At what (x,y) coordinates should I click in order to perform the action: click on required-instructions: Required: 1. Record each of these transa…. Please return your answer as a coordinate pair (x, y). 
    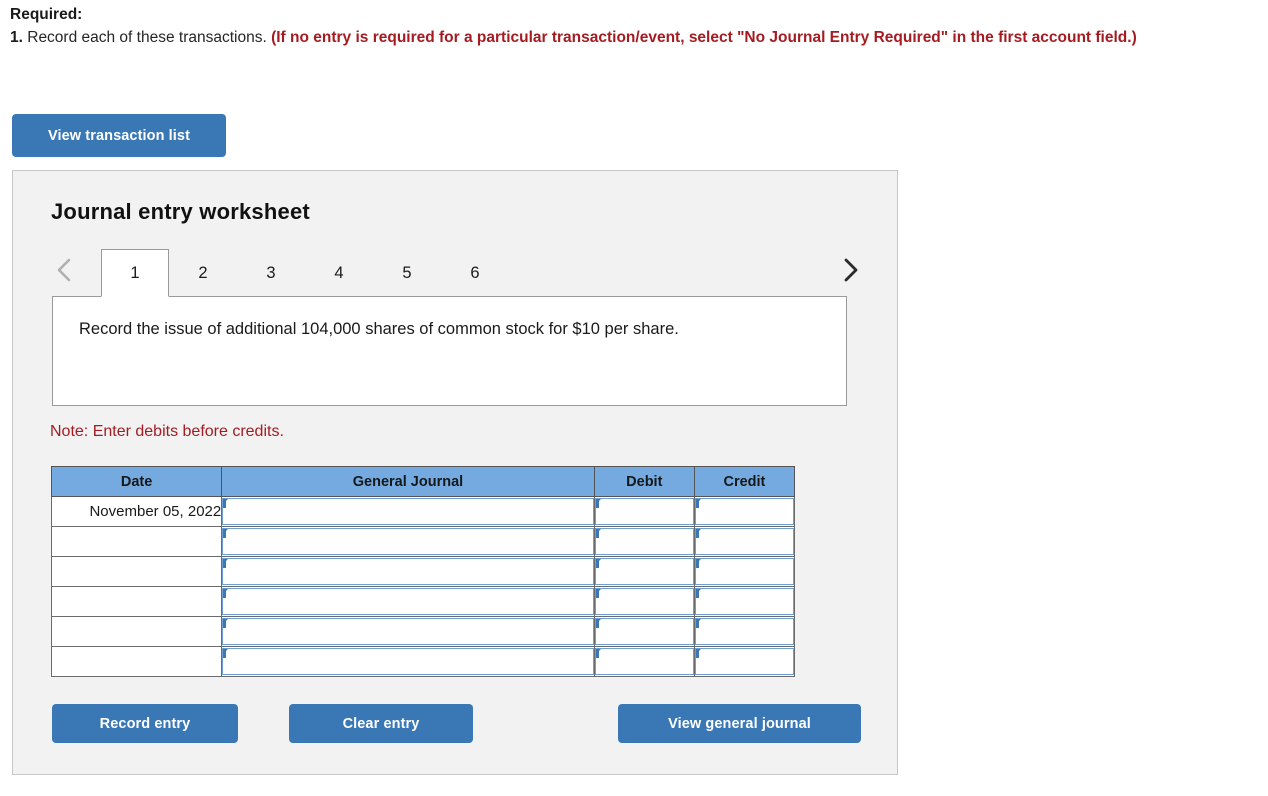
    Looking at the image, I should click on (635, 26).